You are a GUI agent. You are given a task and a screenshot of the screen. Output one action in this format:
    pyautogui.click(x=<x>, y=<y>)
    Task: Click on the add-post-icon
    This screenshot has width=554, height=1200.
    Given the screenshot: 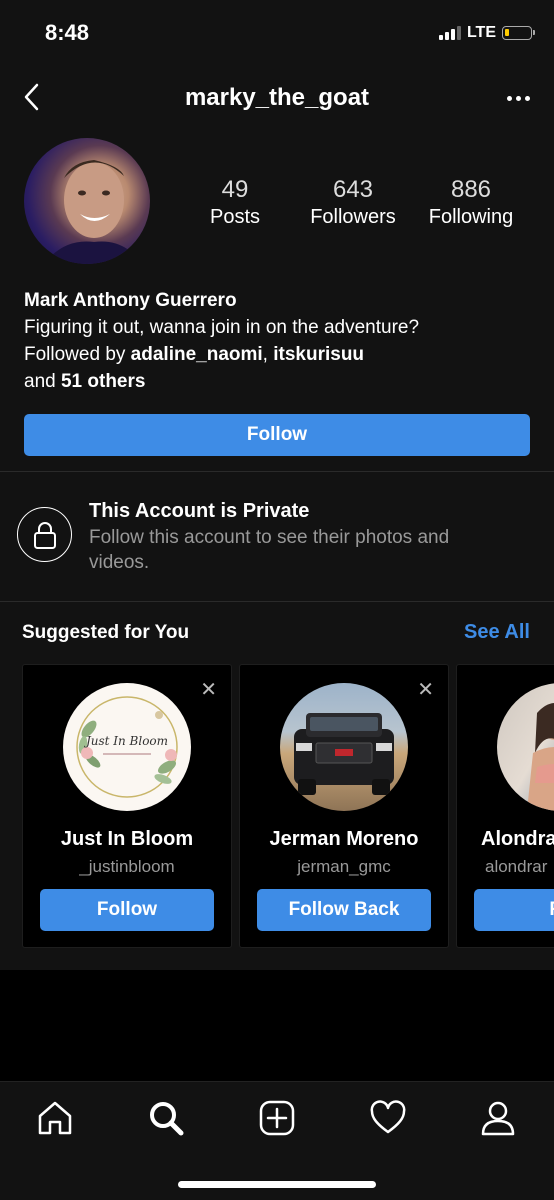 What is the action you would take?
    pyautogui.click(x=277, y=1118)
    